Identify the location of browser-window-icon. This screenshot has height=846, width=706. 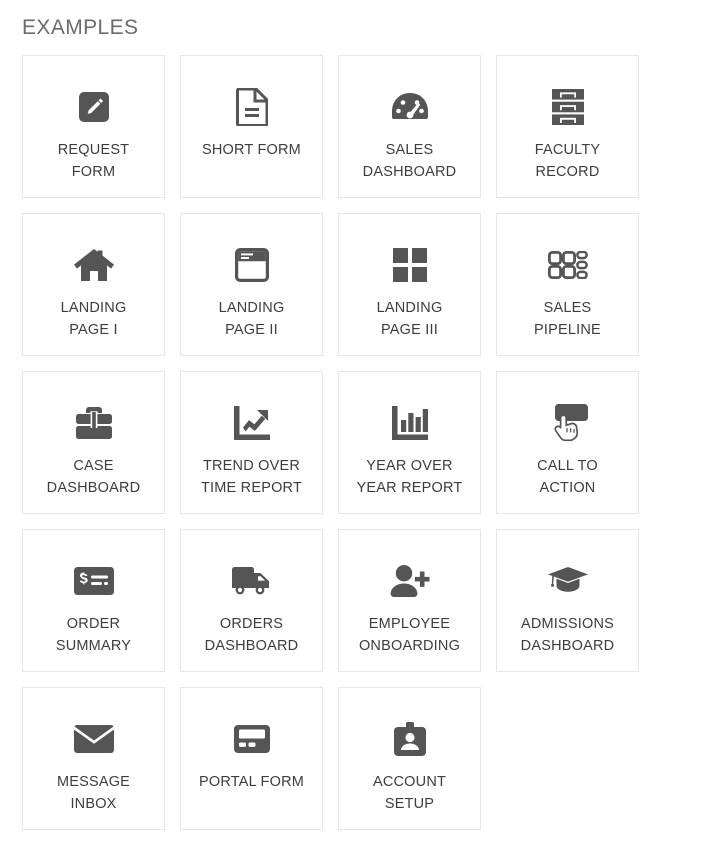
(252, 265).